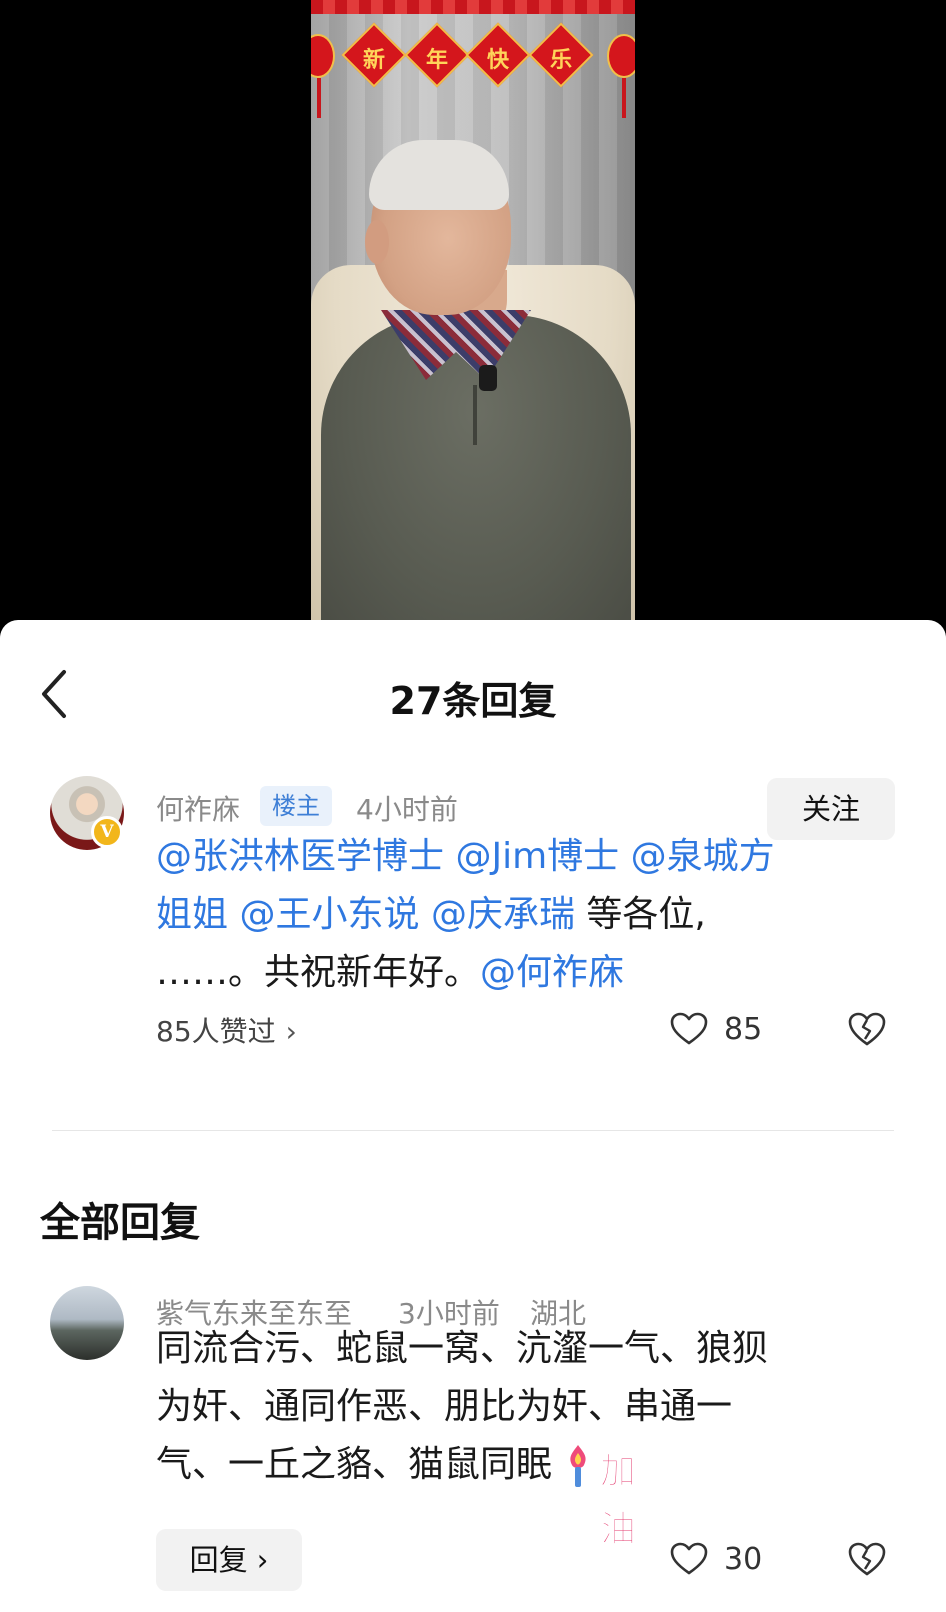 The width and height of the screenshot is (946, 1612). Describe the element at coordinates (216, 1031) in the screenshot. I see `likes-summary-label: 85人赞过` at that location.